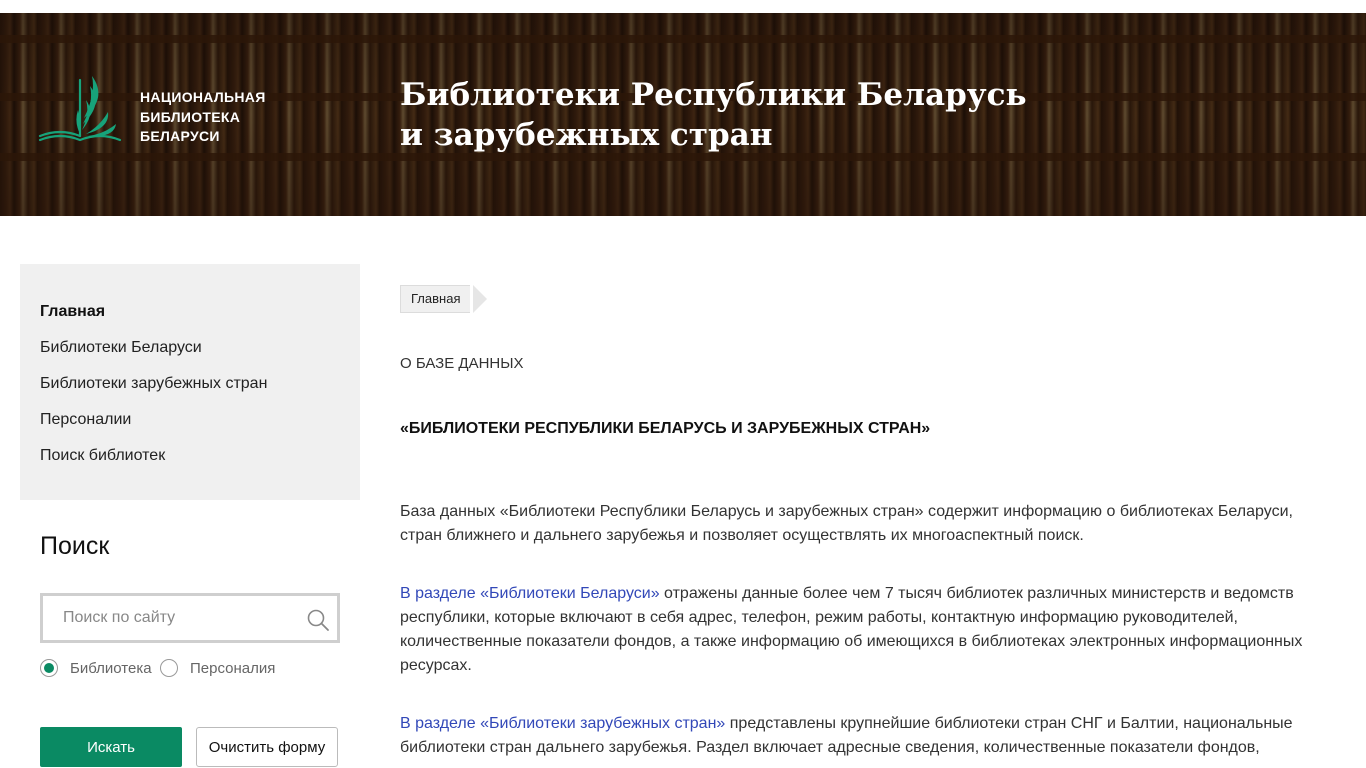 Image resolution: width=1366 pixels, height=768 pixels. What do you see at coordinates (72, 312) in the screenshot?
I see `sidebar-item-home: Главная` at bounding box center [72, 312].